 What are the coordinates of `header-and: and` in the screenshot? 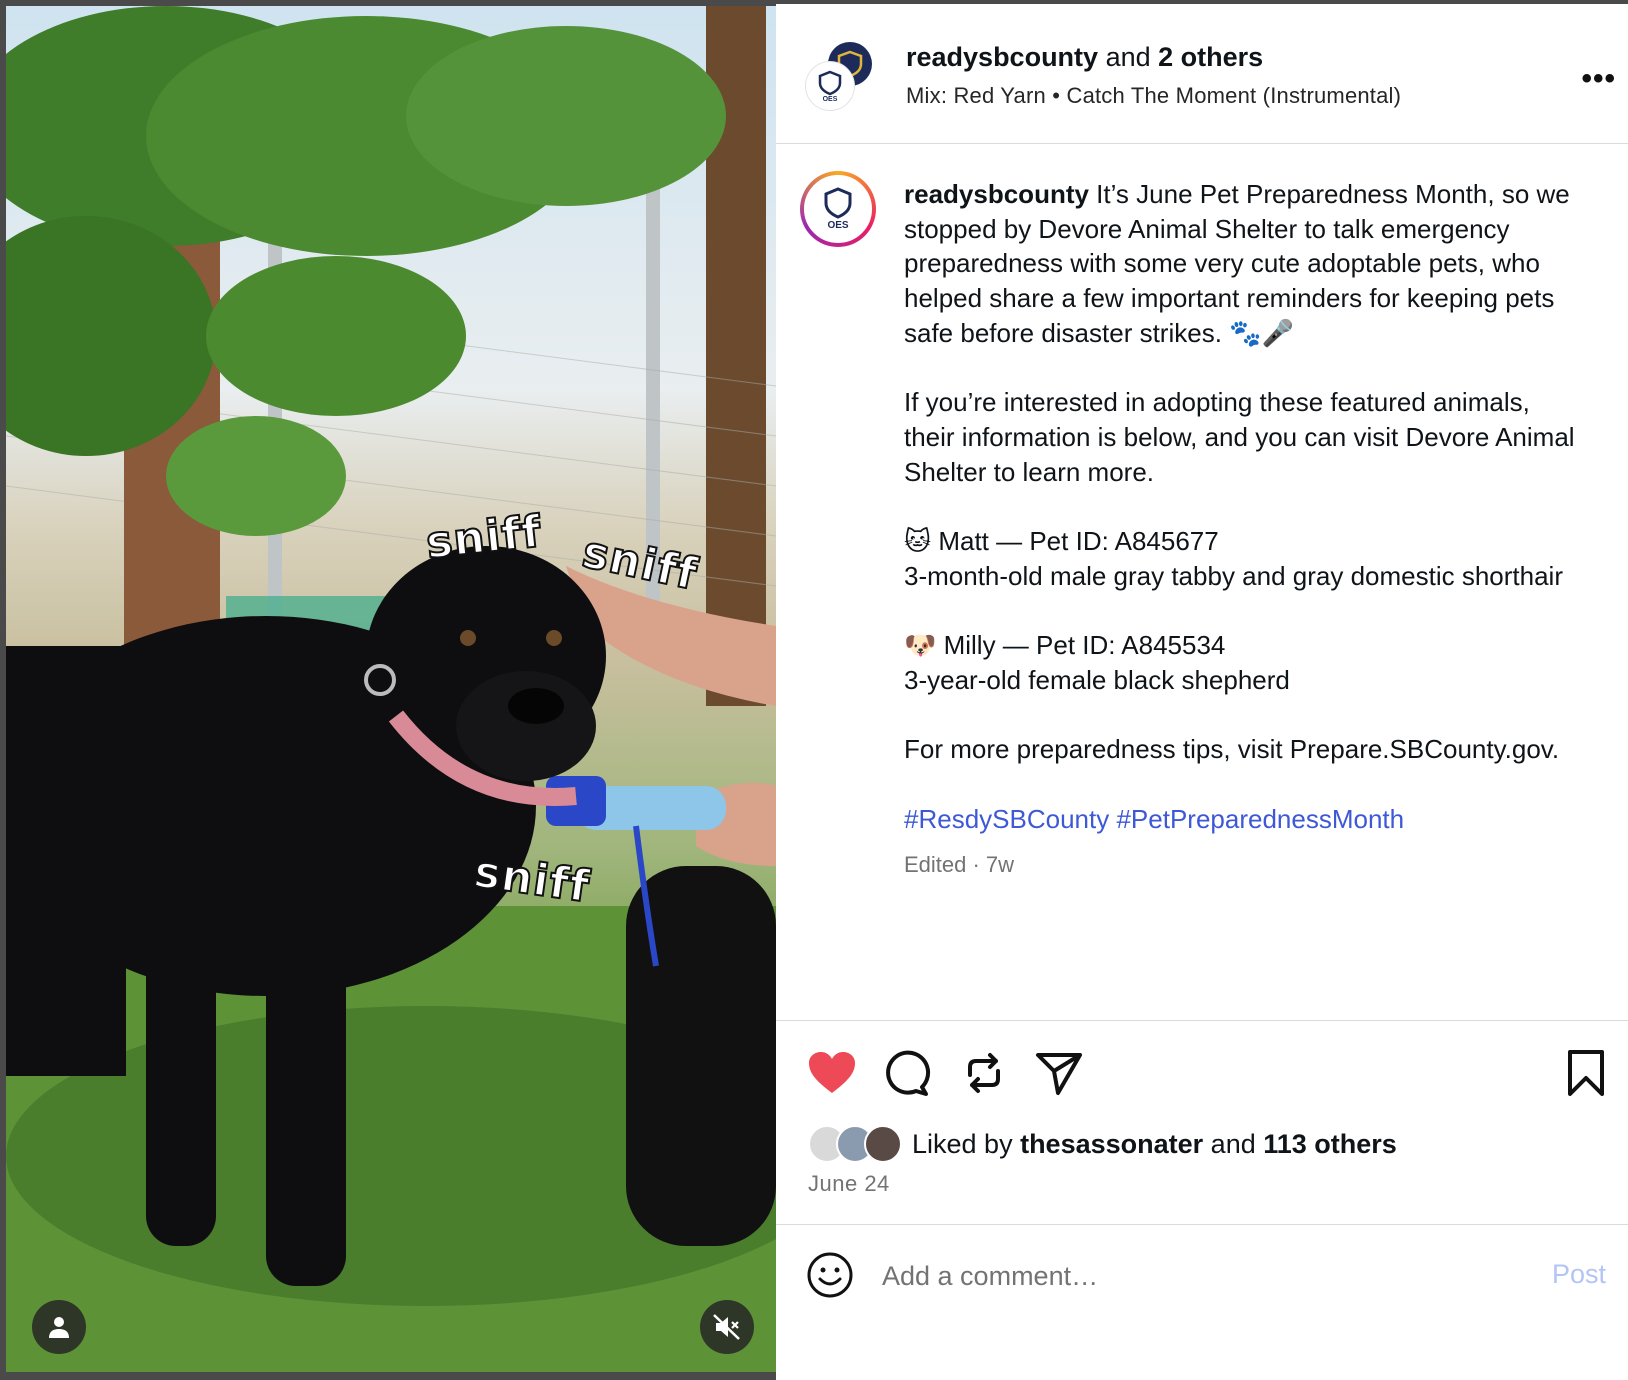 It's located at (1128, 57).